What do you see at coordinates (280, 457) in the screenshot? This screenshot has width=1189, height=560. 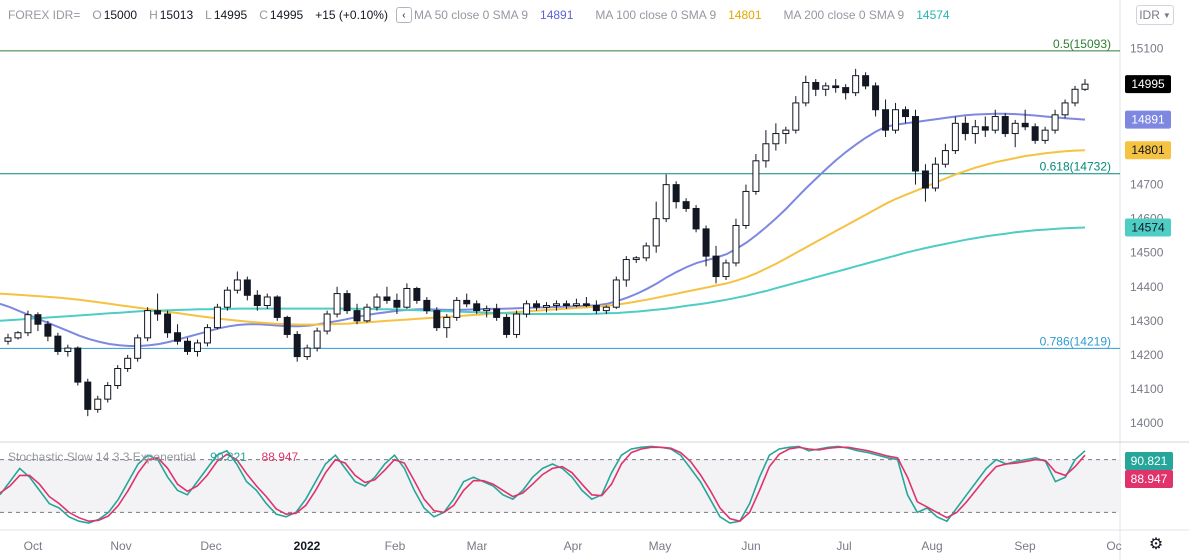 I see `stochastic-d-value: 88.947` at bounding box center [280, 457].